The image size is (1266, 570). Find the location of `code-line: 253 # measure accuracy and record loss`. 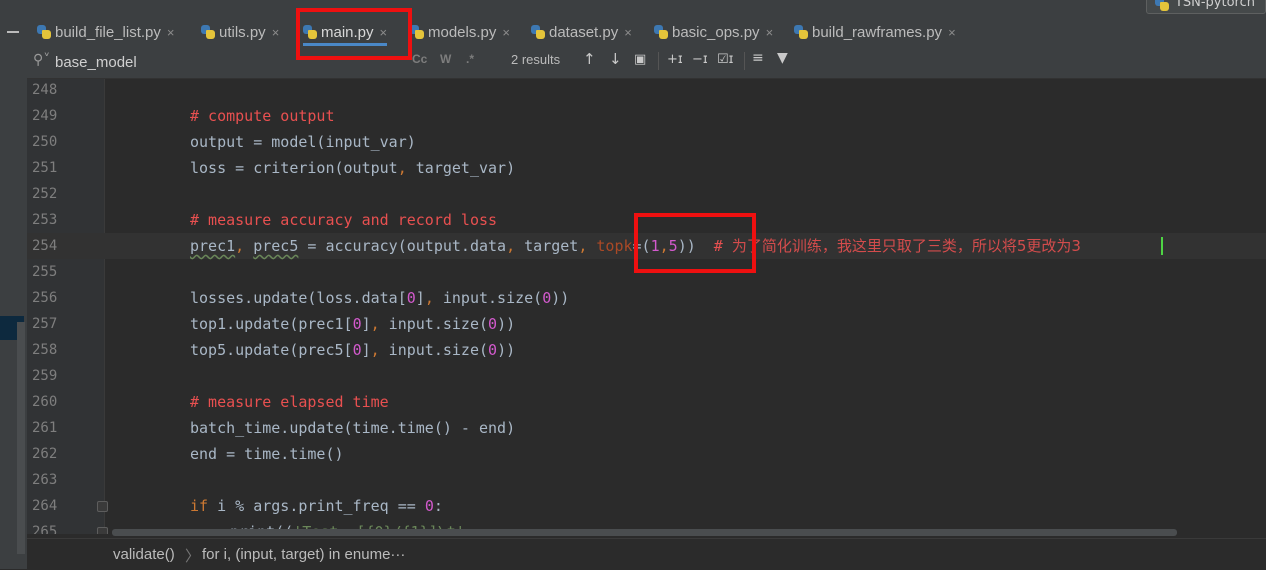

code-line: 253 # measure accuracy and record loss is located at coordinates (646, 220).